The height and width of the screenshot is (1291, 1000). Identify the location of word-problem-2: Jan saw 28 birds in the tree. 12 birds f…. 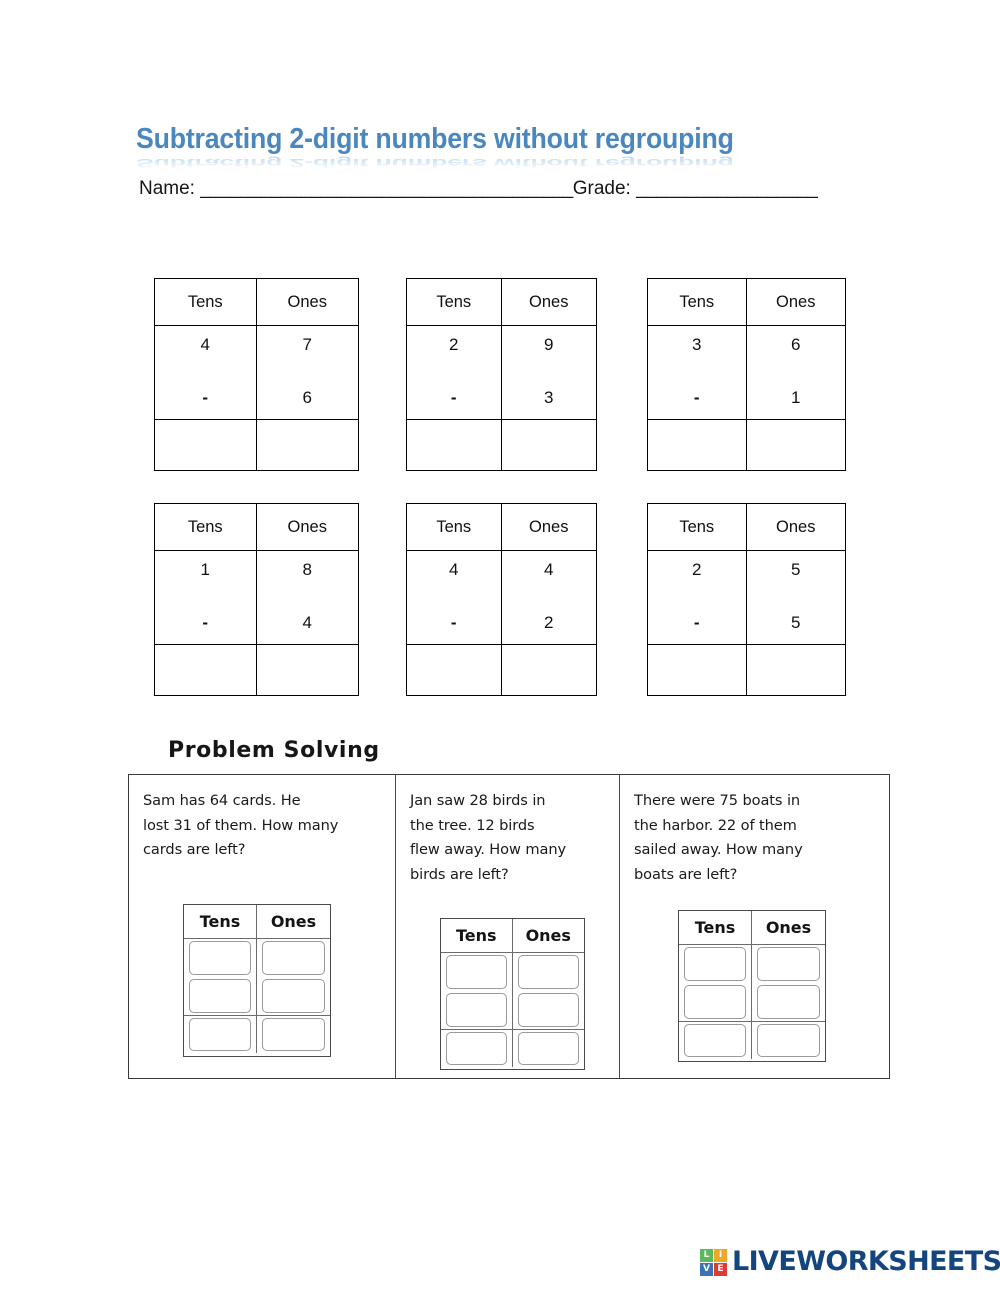
(508, 926).